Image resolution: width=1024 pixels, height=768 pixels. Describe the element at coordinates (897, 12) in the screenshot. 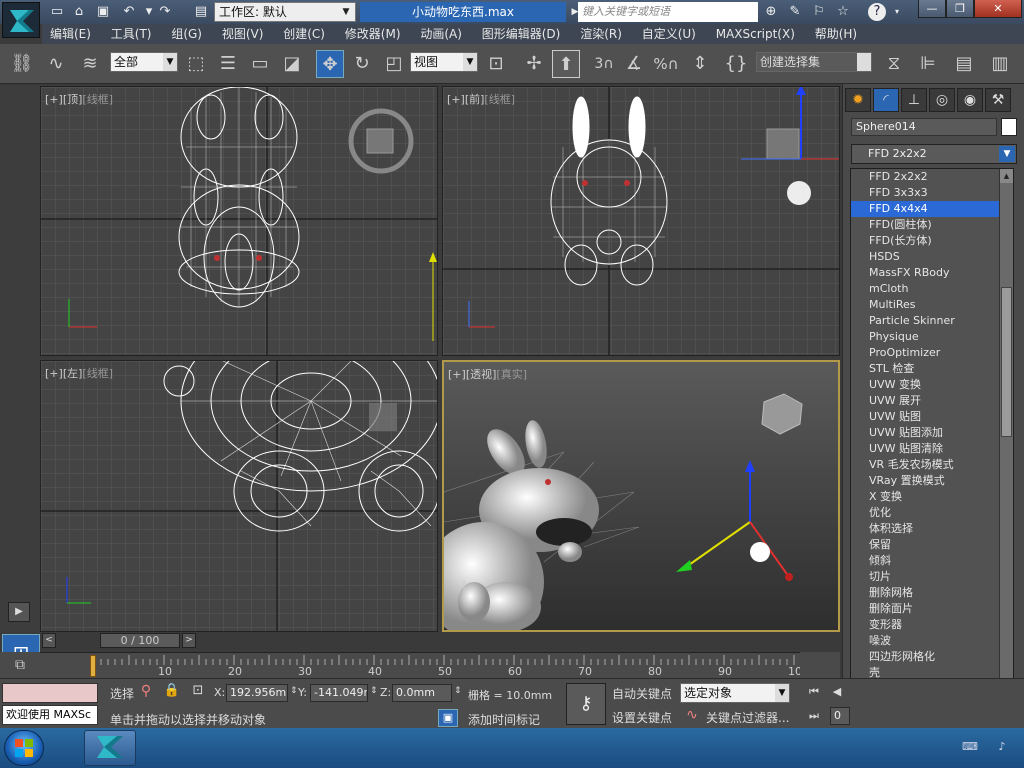

I see `help-dropdown-icon: ▾` at that location.